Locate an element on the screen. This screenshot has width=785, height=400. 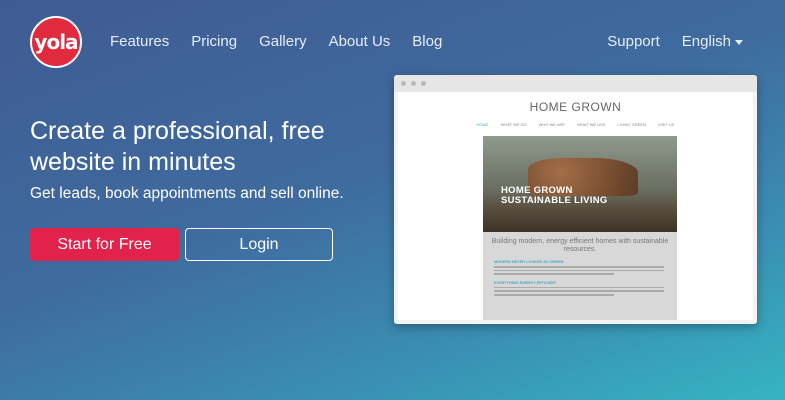
nav-blog: Blog is located at coordinates (427, 41).